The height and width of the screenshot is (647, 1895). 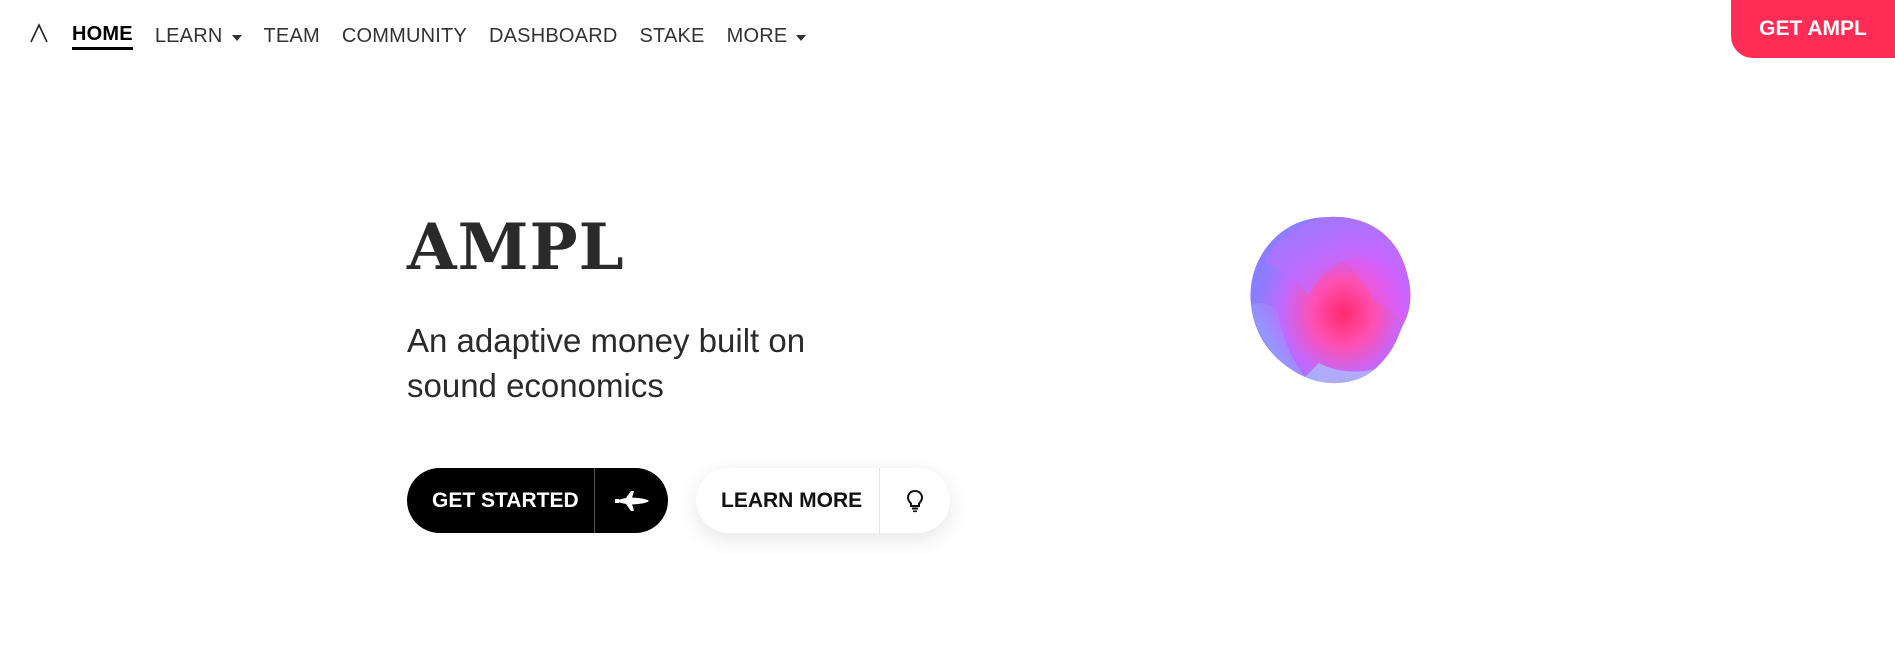 I want to click on nav-item-home: HOME, so click(x=102, y=36).